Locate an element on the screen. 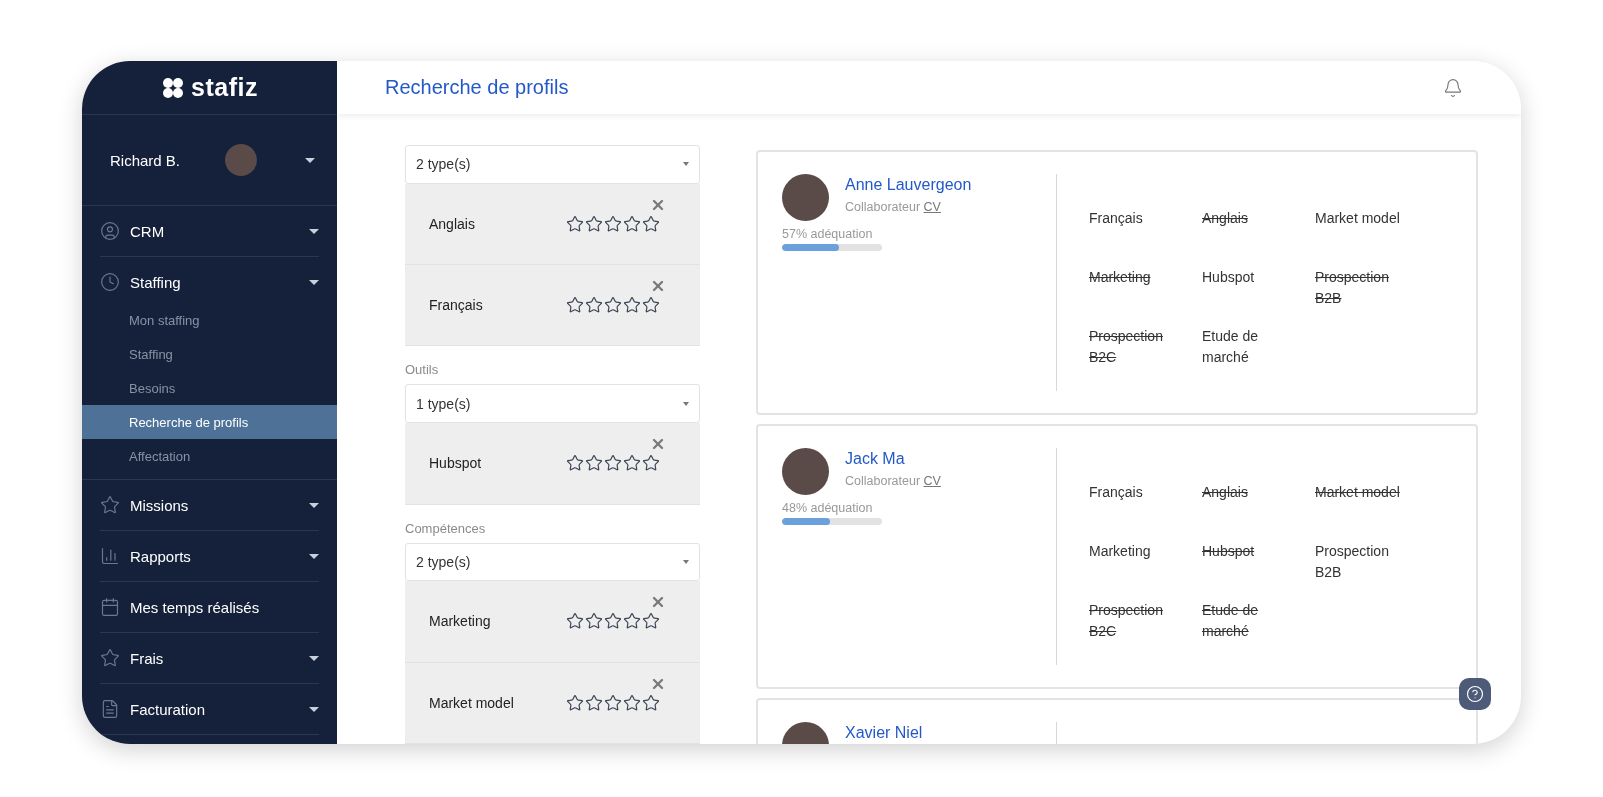 The width and height of the screenshot is (1603, 797). user-name: Richard B. is located at coordinates (146, 160).